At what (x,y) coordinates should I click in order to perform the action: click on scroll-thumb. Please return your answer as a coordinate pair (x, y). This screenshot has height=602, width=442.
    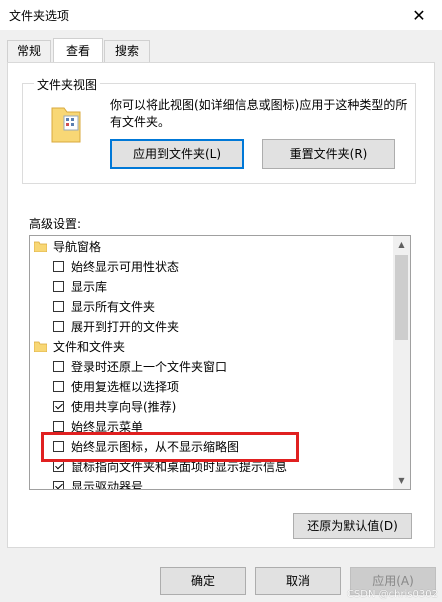
    Looking at the image, I should click on (401, 297).